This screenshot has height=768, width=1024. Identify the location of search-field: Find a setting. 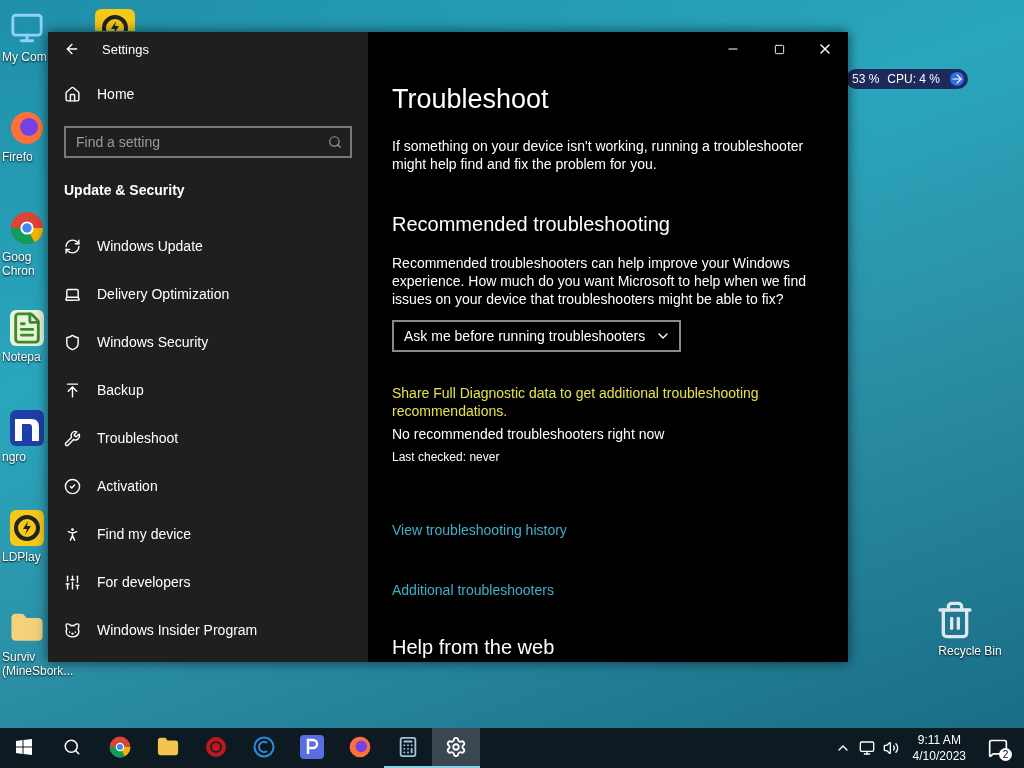
(208, 142).